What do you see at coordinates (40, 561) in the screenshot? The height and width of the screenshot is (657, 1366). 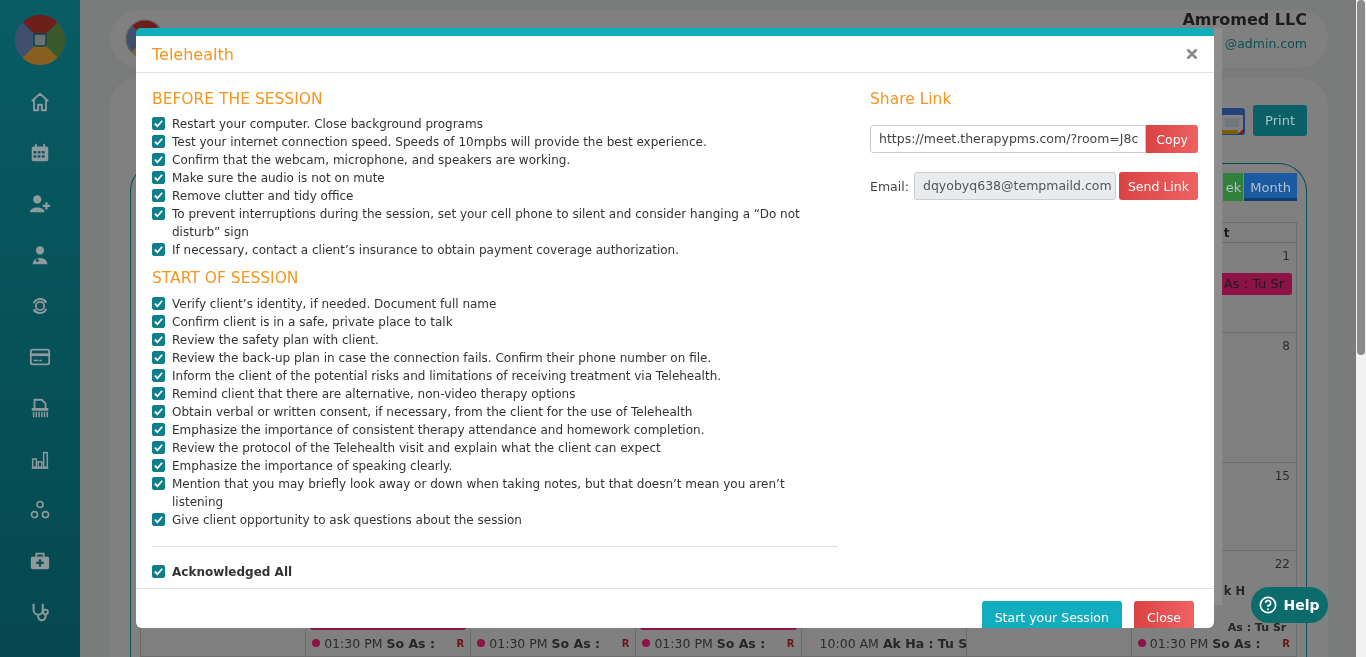 I see `first-aid-kit-icon` at bounding box center [40, 561].